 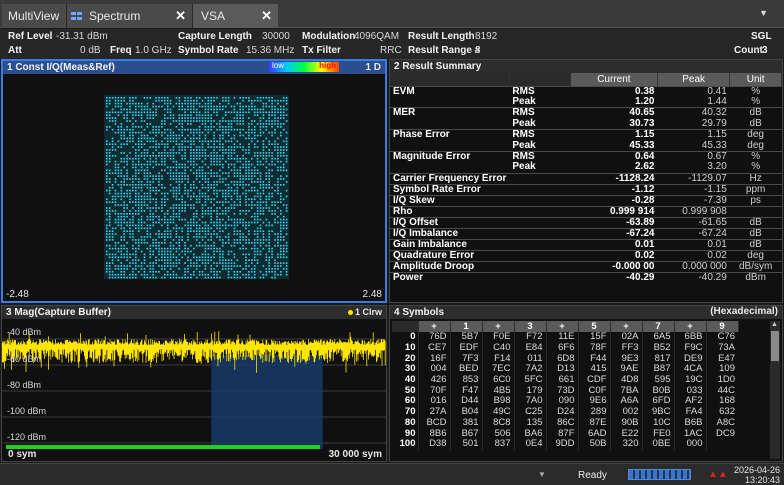 What do you see at coordinates (594, 326) in the screenshot?
I see `symbol-column-header: 5` at bounding box center [594, 326].